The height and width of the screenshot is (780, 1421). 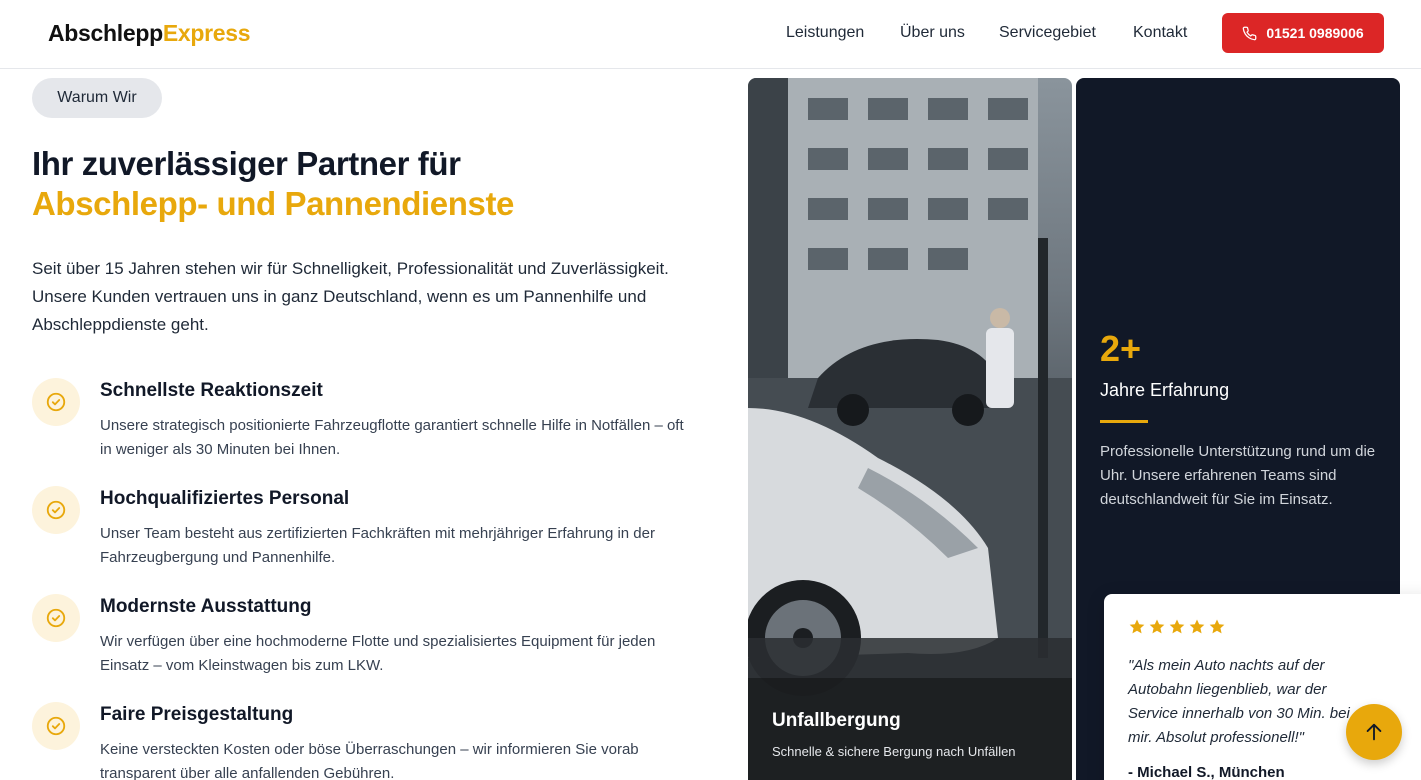 What do you see at coordinates (211, 390) in the screenshot?
I see `feature-title: Schnellste Reaktionszeit` at bounding box center [211, 390].